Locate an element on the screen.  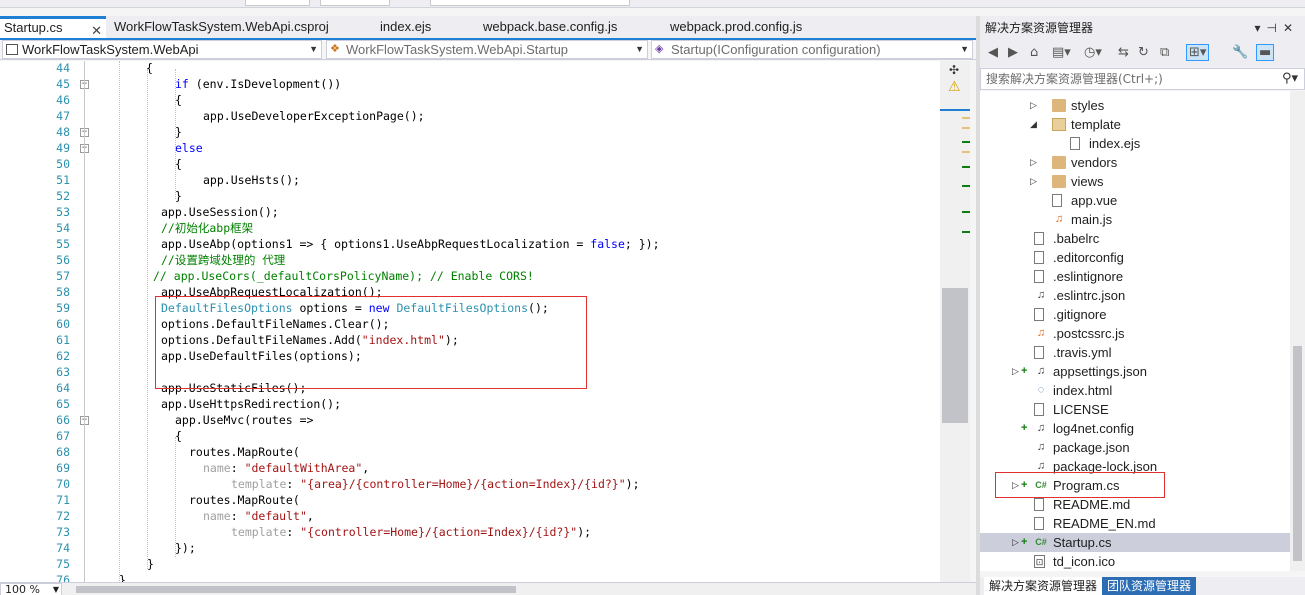
code-line: if (env.IsDevelopment()) is located at coordinates (258, 84).